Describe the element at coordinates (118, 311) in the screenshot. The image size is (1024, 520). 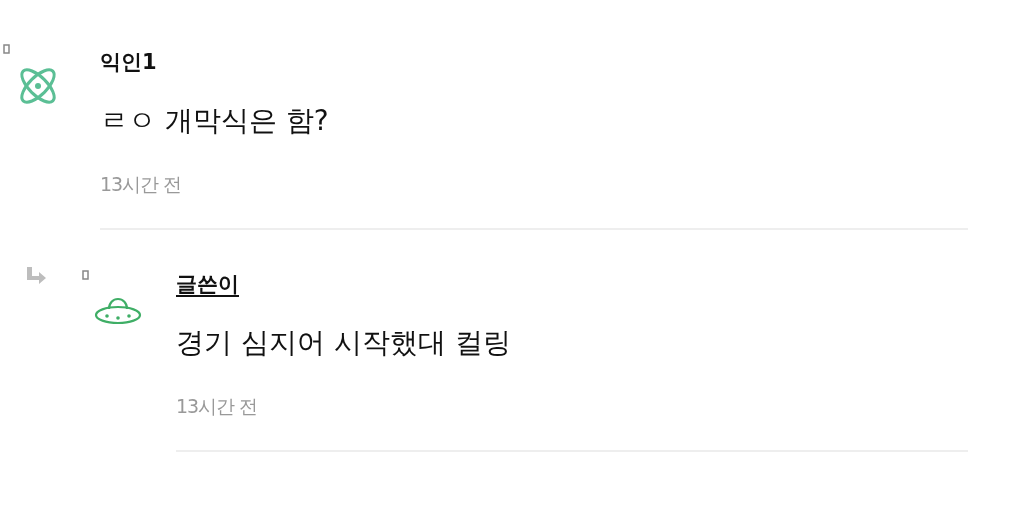
I see `ufo-icon` at that location.